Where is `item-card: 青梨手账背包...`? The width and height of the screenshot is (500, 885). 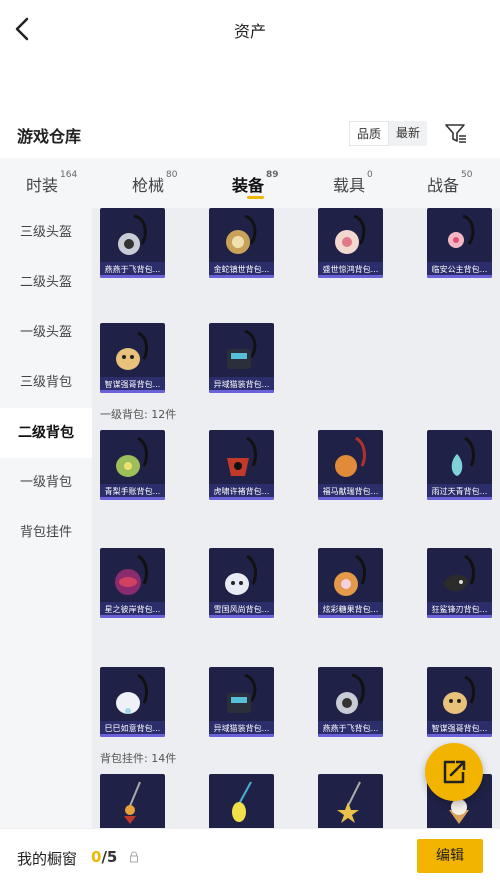
item-card: 青梨手账背包... is located at coordinates (132, 465).